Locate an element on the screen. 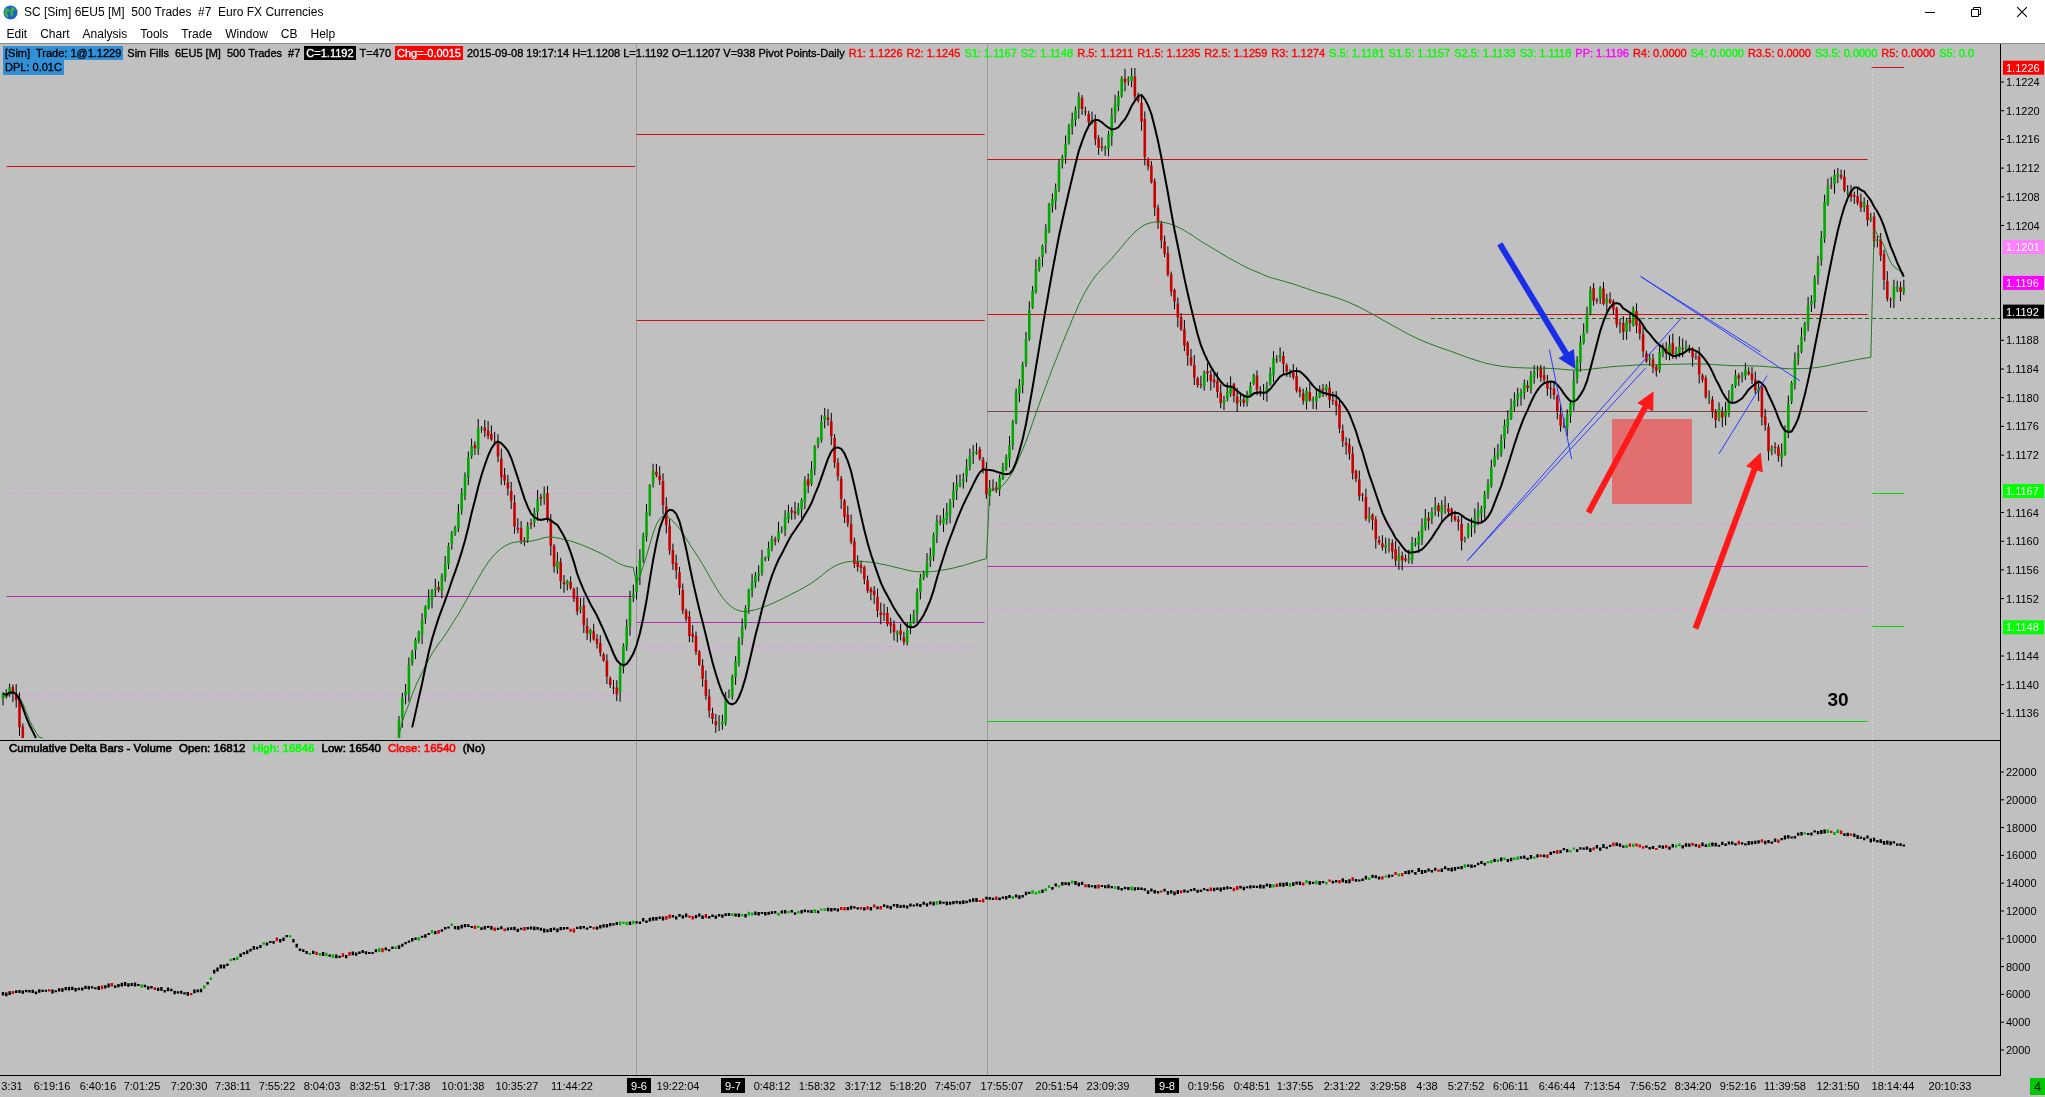 This screenshot has width=2045, height=1097. study-header-text: Close: 16540 is located at coordinates (422, 748).